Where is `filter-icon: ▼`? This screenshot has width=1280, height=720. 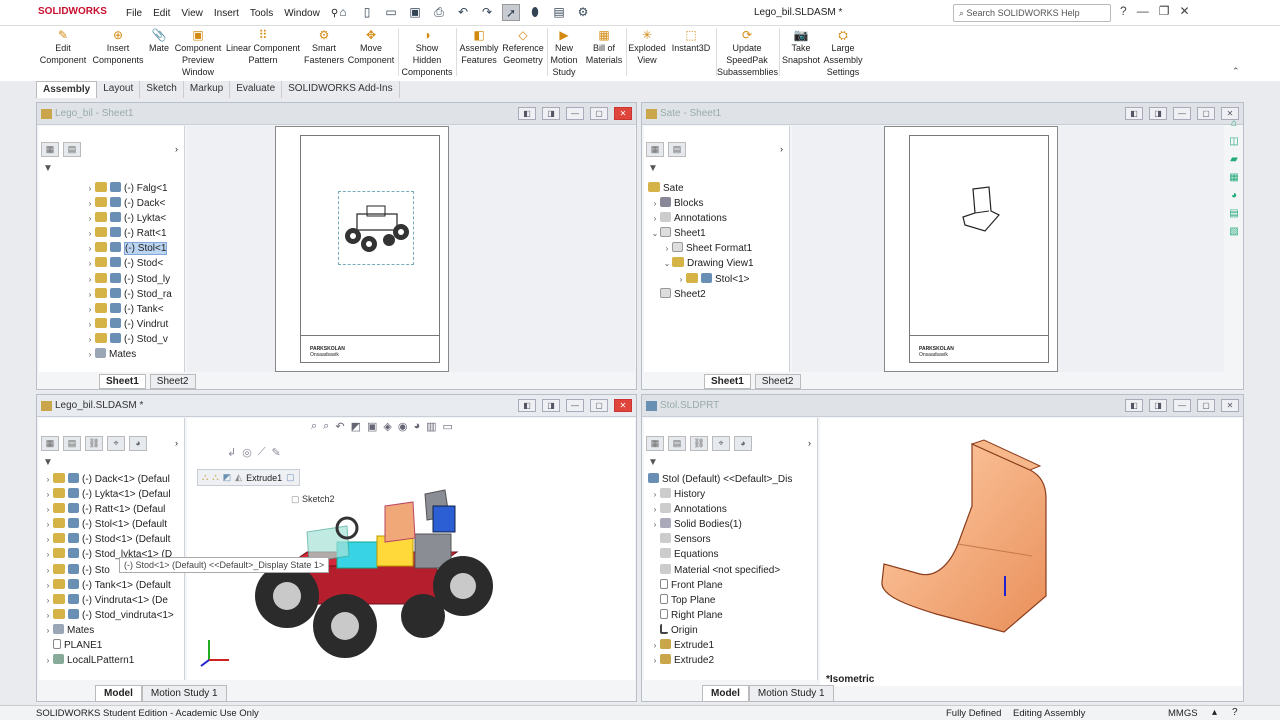 filter-icon: ▼ is located at coordinates (51, 464).